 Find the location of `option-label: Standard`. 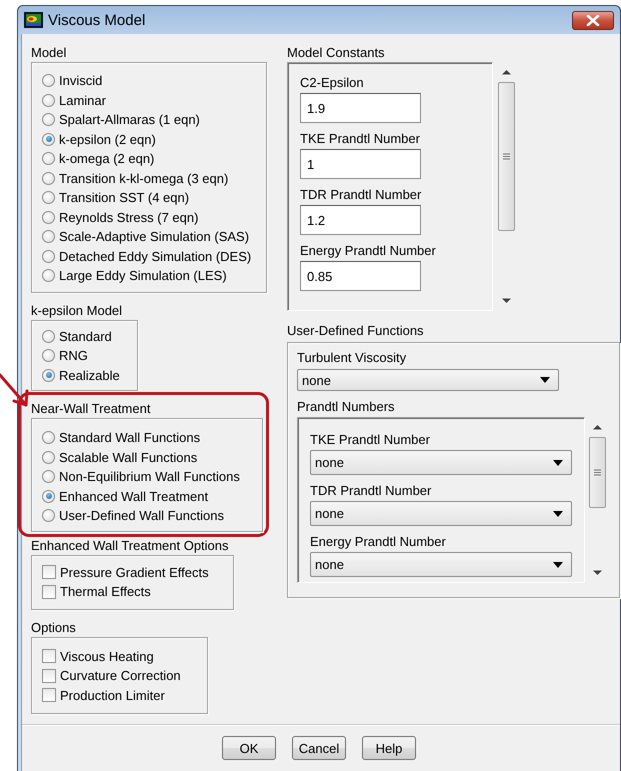

option-label: Standard is located at coordinates (85, 336).